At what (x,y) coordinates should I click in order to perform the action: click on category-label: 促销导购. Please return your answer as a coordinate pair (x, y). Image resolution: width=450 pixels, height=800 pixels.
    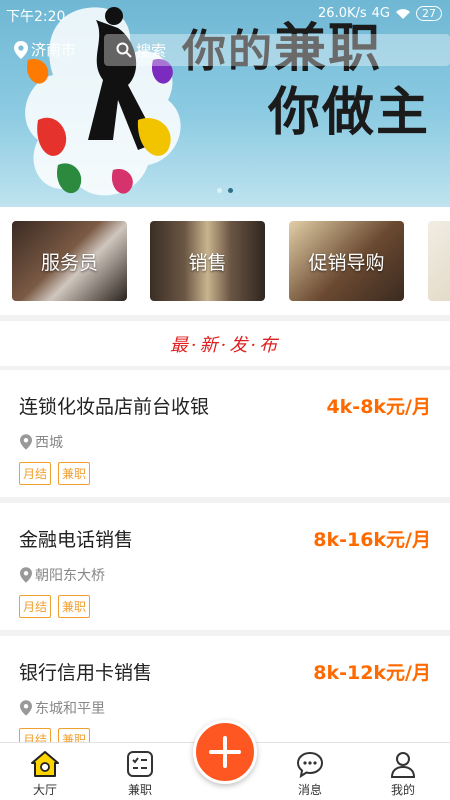
    Looking at the image, I should click on (346, 262).